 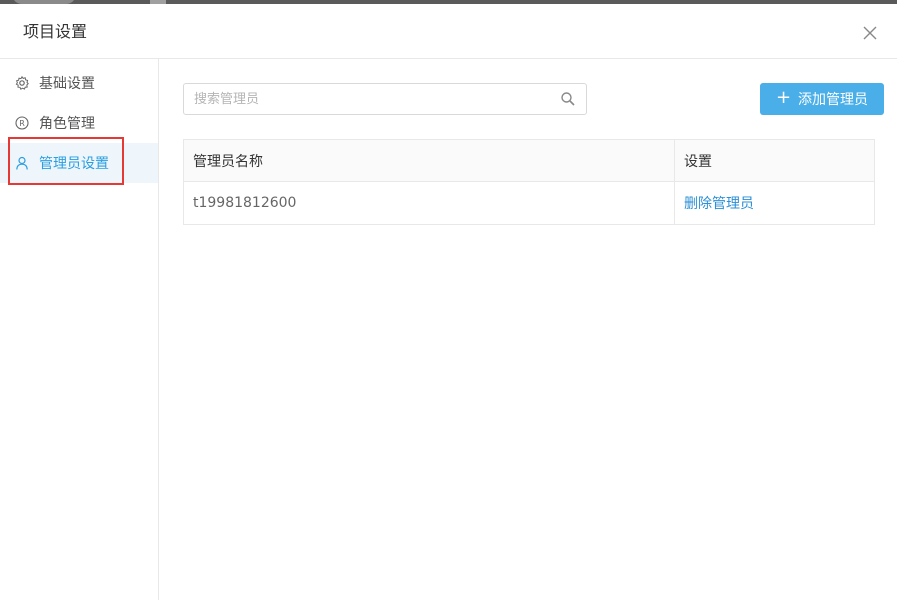 What do you see at coordinates (74, 164) in the screenshot?
I see `sidebar-item-label: 管理员设置` at bounding box center [74, 164].